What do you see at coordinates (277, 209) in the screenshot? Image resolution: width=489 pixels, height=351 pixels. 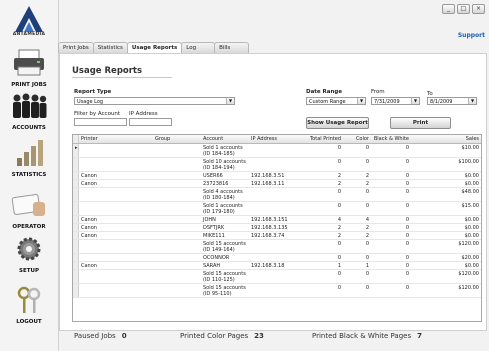 I see `table-row: Sold 1 accounts (ID 179-180) 0 0 0 $15.00` at bounding box center [277, 209].